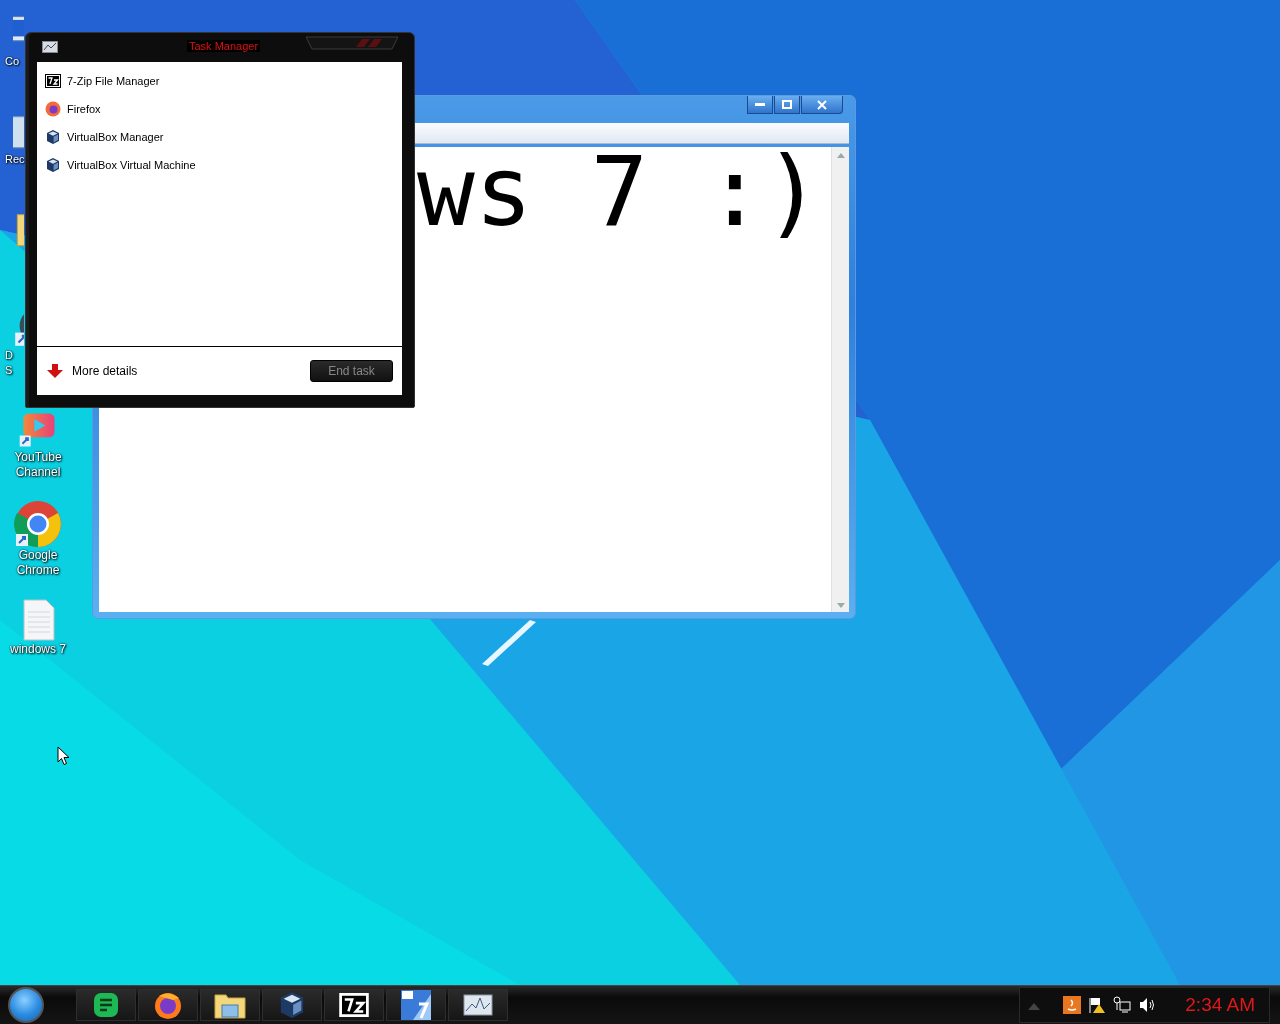 The height and width of the screenshot is (1024, 1280). What do you see at coordinates (38, 524) in the screenshot?
I see `browser-shortcut-icon` at bounding box center [38, 524].